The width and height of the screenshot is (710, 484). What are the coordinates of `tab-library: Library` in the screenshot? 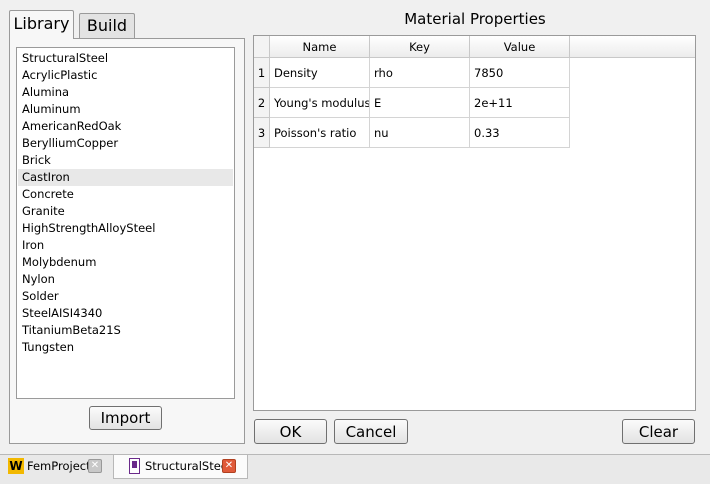 It's located at (41, 24).